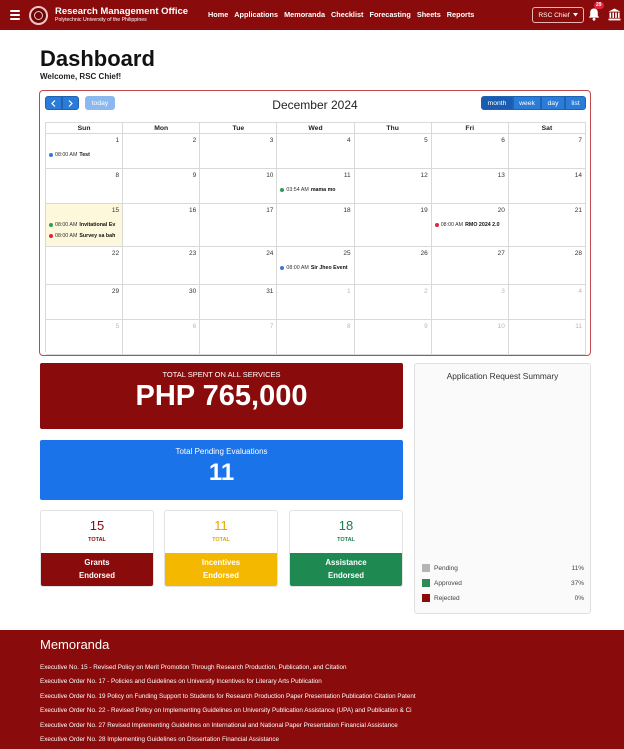 The width and height of the screenshot is (624, 749). What do you see at coordinates (162, 302) in the screenshot?
I see `calendar-day-cell: 30` at bounding box center [162, 302].